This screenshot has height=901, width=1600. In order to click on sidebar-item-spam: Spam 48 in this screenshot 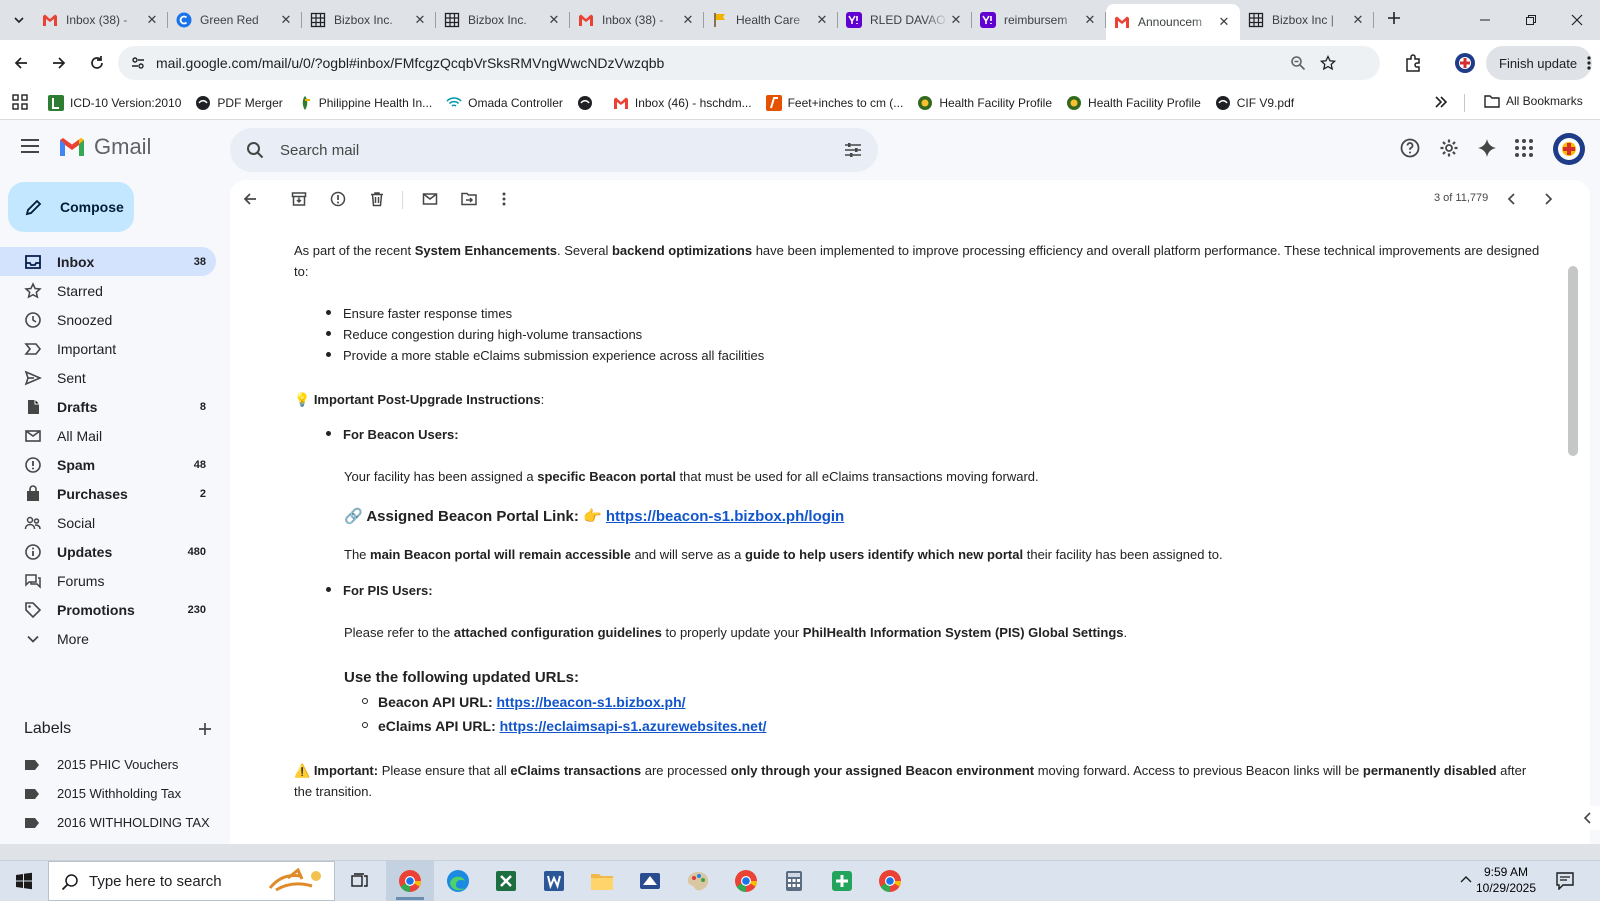, I will do `click(108, 464)`.